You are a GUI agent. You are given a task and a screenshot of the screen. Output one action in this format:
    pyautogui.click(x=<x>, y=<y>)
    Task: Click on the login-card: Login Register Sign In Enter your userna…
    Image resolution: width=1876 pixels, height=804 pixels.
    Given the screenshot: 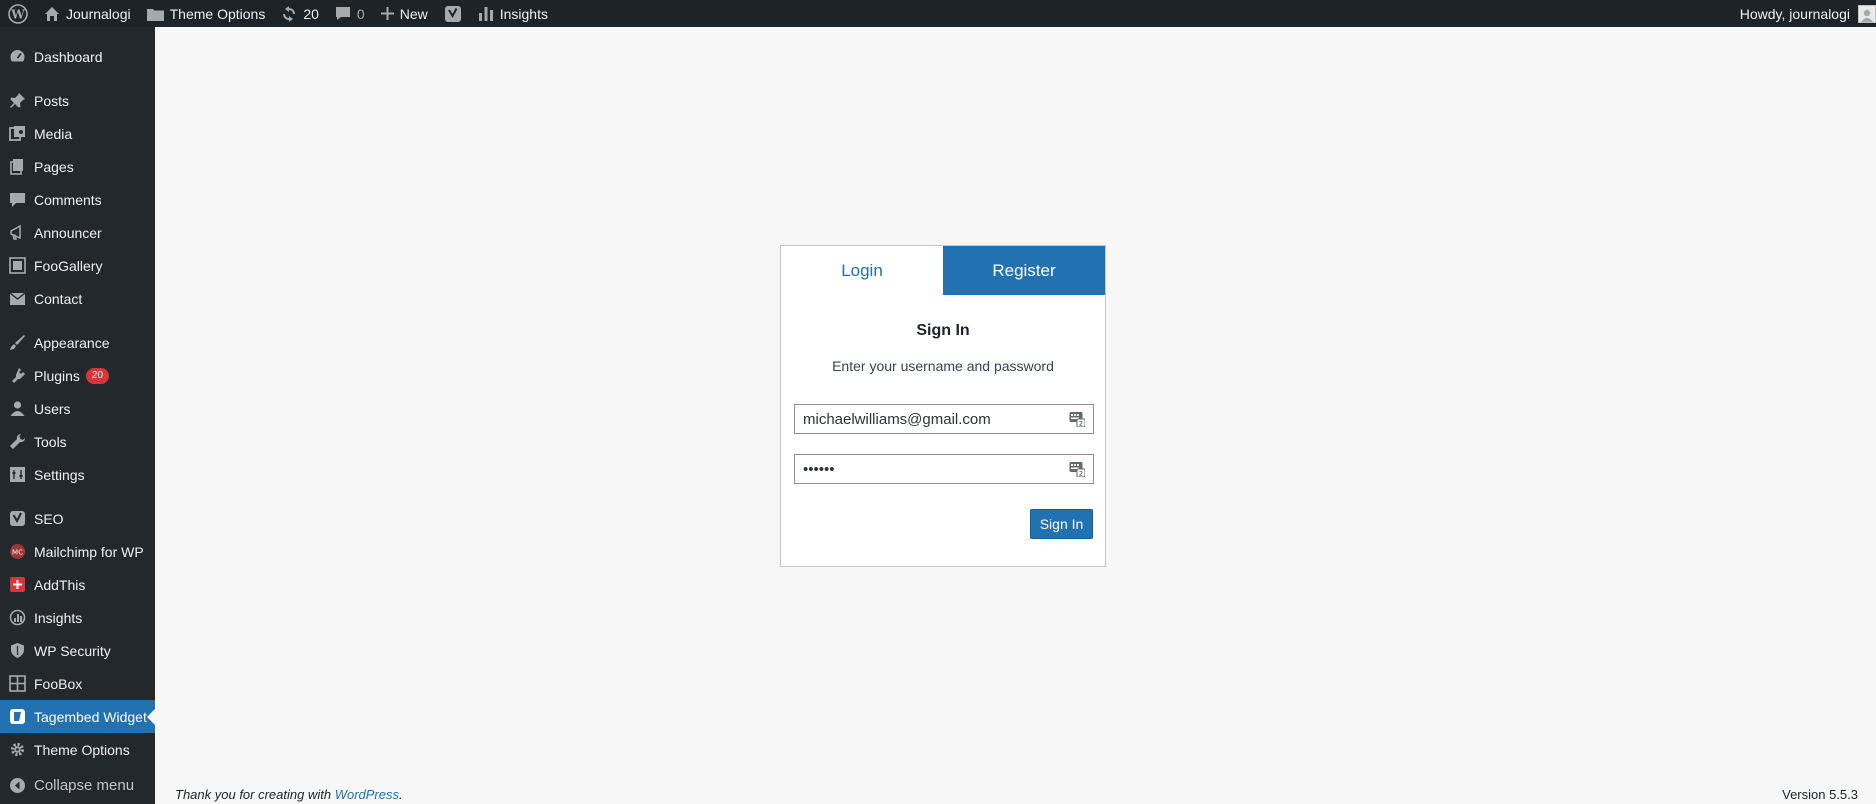 What is the action you would take?
    pyautogui.click(x=943, y=406)
    